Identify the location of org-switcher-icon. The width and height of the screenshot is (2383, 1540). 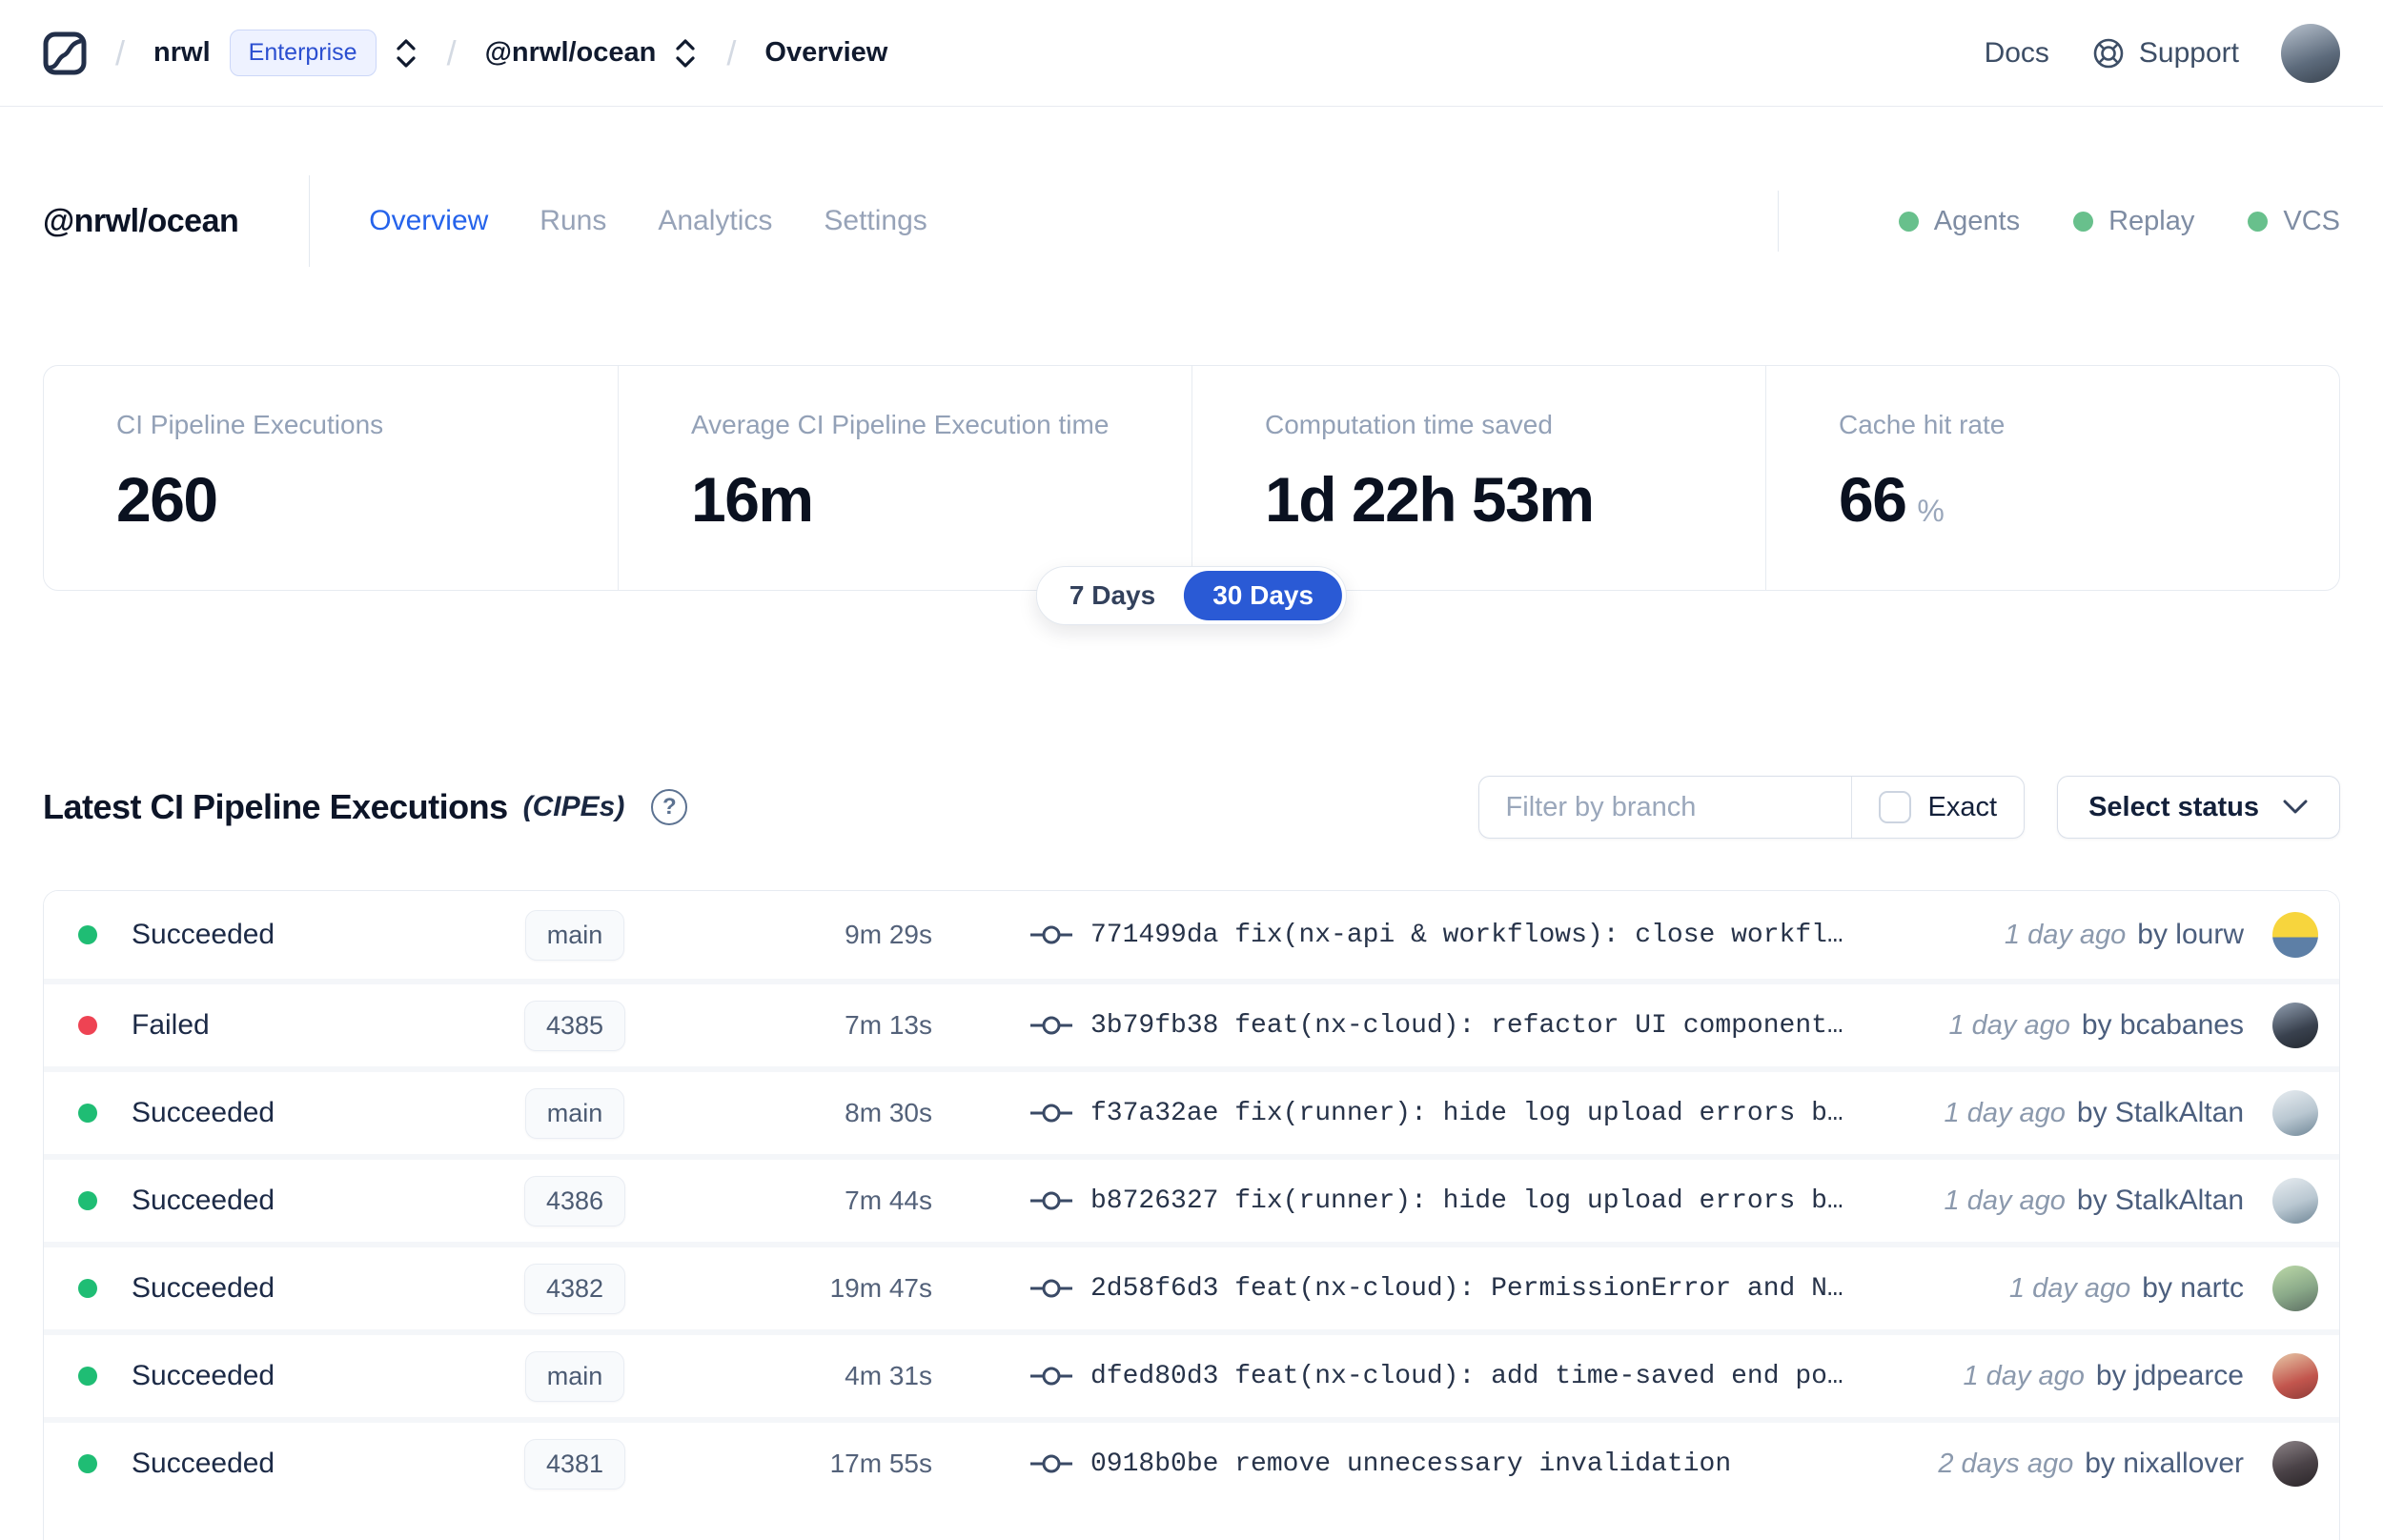
(406, 53).